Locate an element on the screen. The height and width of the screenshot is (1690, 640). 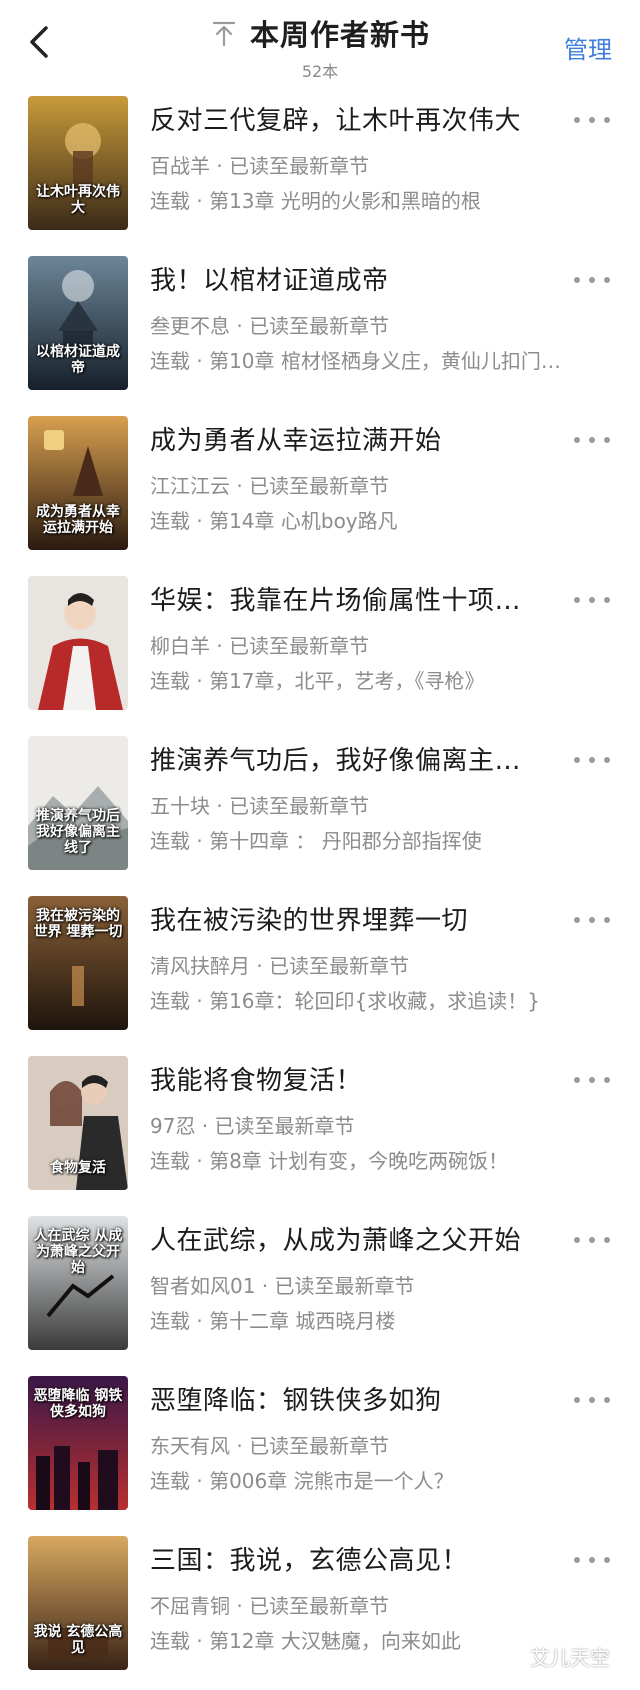
author-progress: 江江江云 · 已读至最新章节 is located at coordinates (270, 486).